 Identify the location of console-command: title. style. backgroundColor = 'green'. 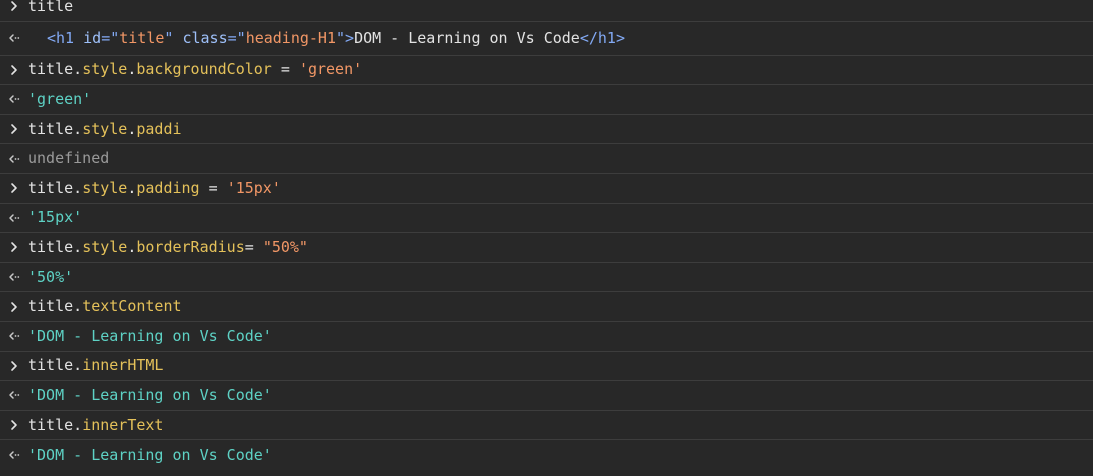
(195, 70).